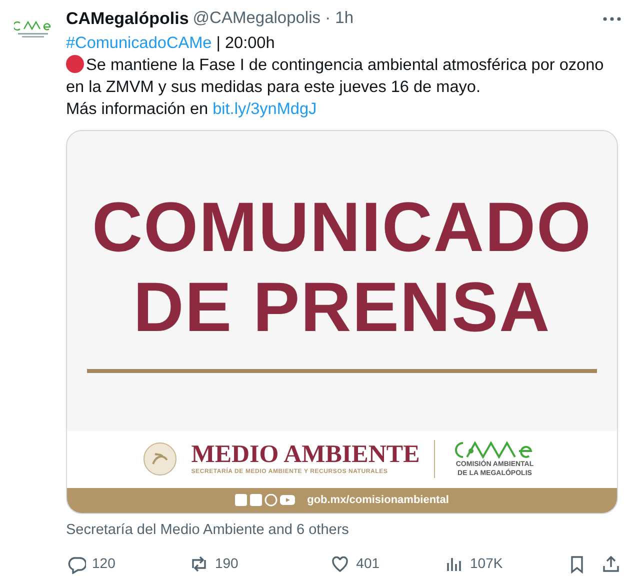  Describe the element at coordinates (273, 19) in the screenshot. I see `author-handle: @CAMegalopolis · 1h` at that location.